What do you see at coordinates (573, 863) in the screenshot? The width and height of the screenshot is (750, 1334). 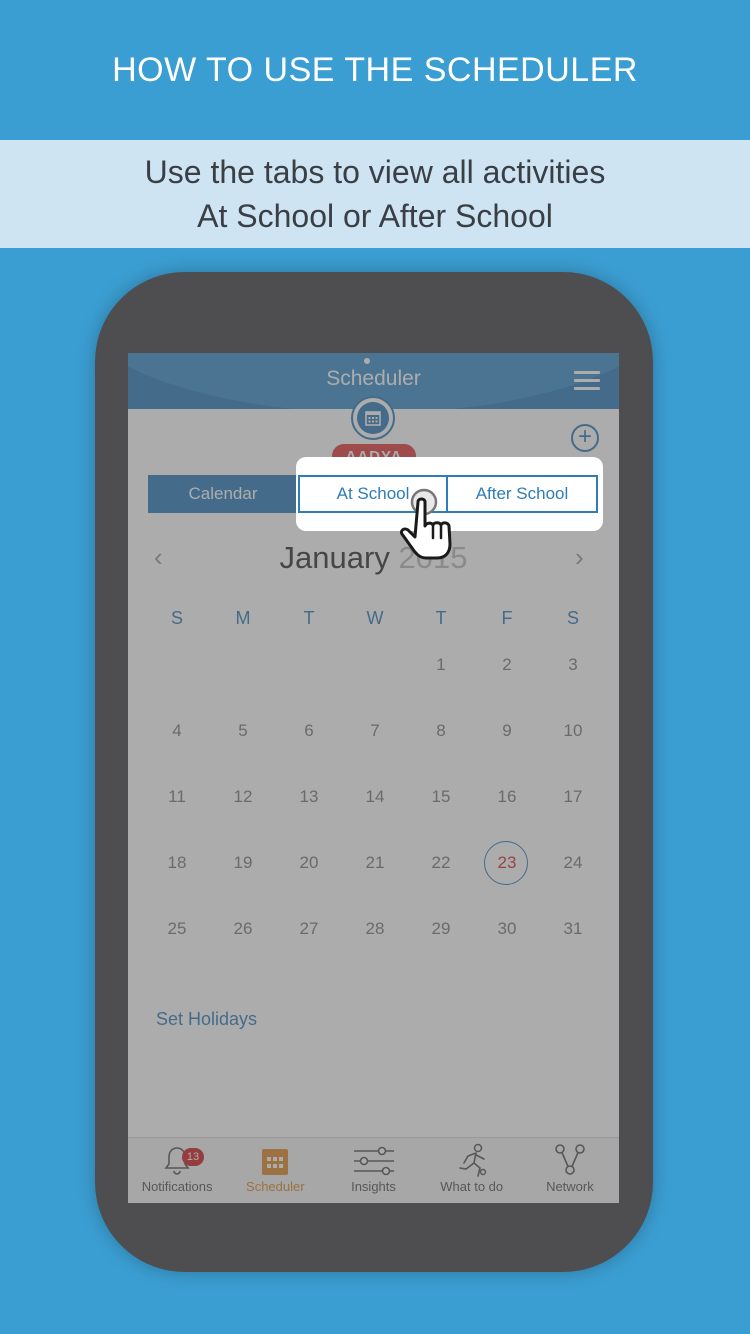 I see `calendar-day: 24` at bounding box center [573, 863].